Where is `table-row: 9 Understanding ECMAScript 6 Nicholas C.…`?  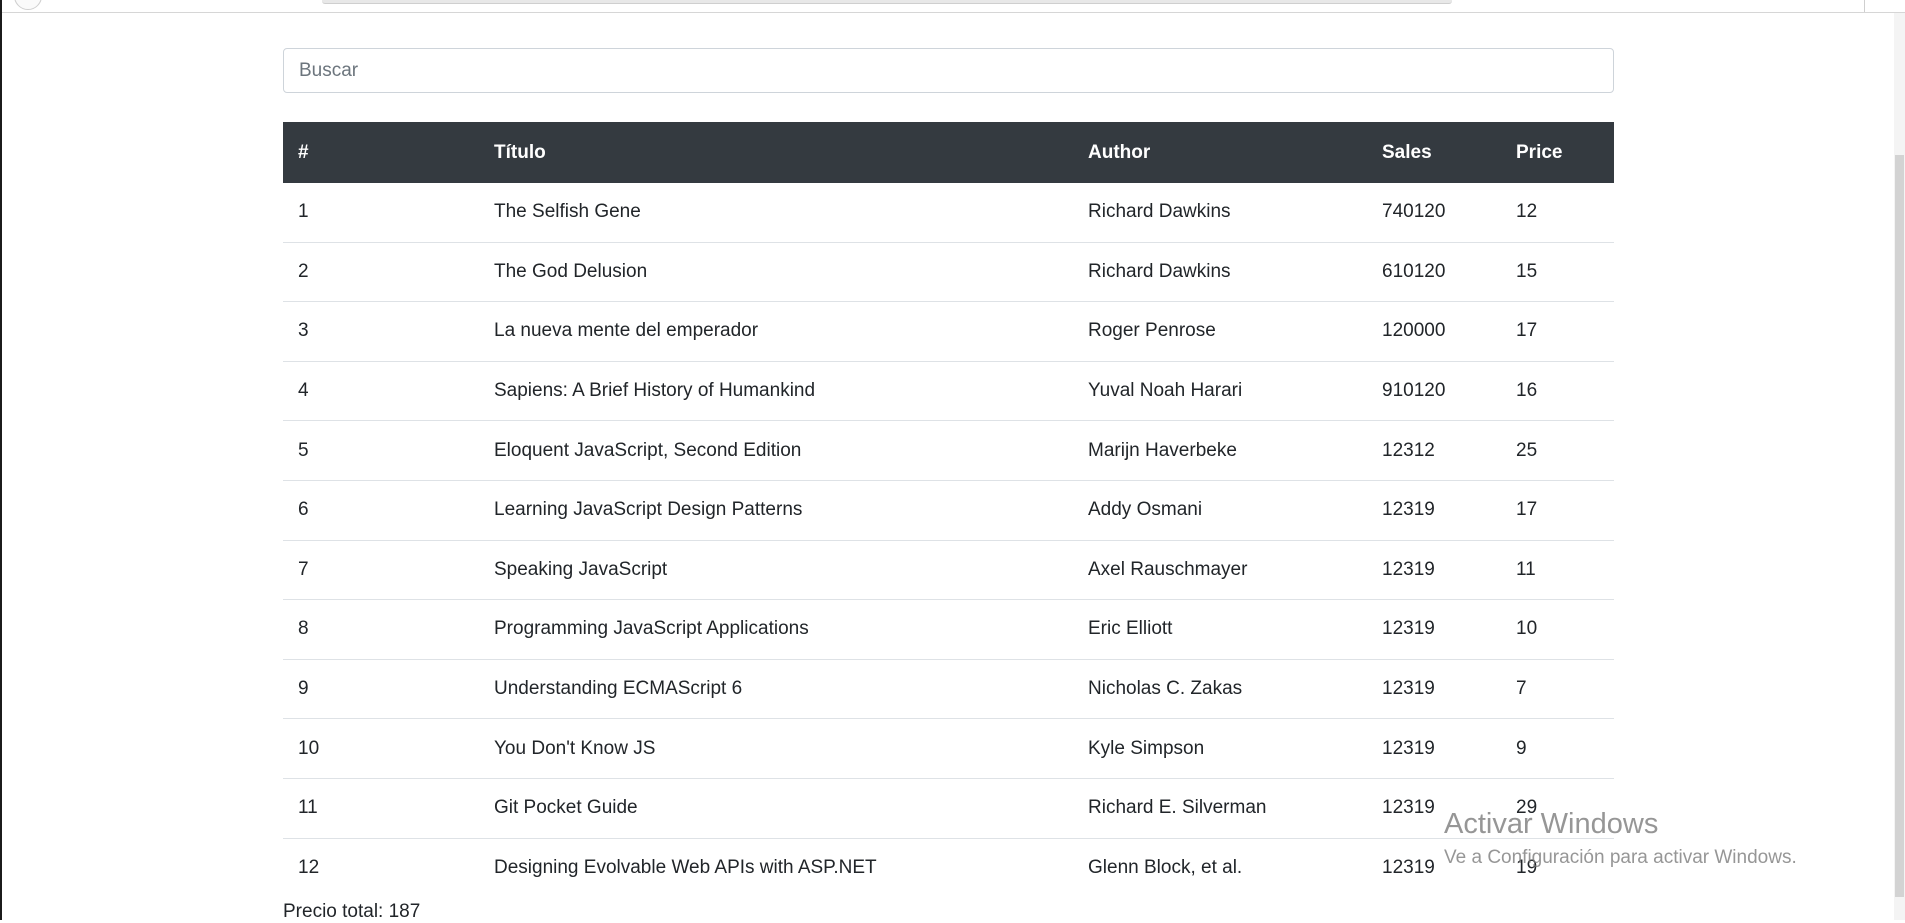
table-row: 9 Understanding ECMAScript 6 Nicholas C.… is located at coordinates (948, 689).